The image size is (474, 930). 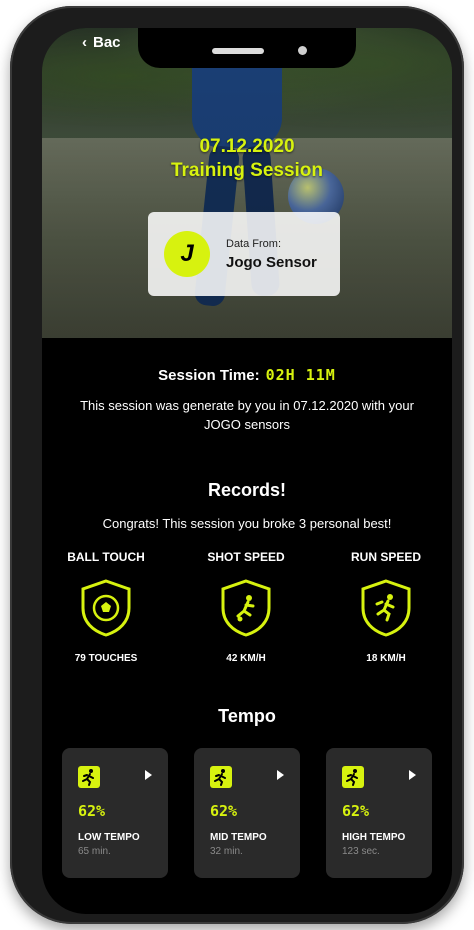 What do you see at coordinates (115, 813) in the screenshot?
I see `tempo-card-low: 62% LOW TEMPO 65 min.` at bounding box center [115, 813].